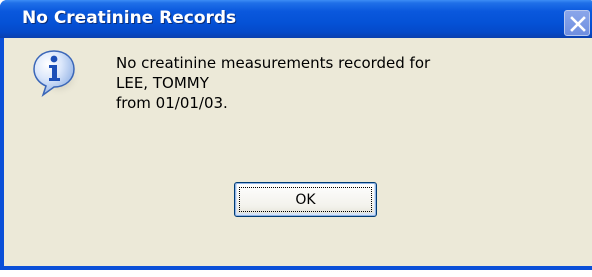 The height and width of the screenshot is (277, 592). What do you see at coordinates (129, 18) in the screenshot?
I see `dialog-title: No Creatinine Records` at bounding box center [129, 18].